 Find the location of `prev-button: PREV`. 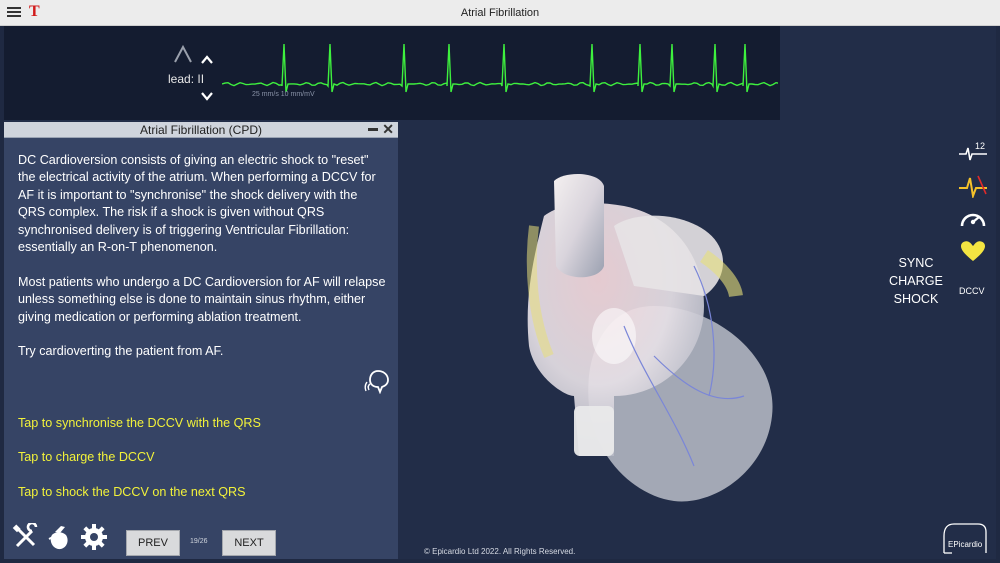

prev-button: PREV is located at coordinates (153, 543).